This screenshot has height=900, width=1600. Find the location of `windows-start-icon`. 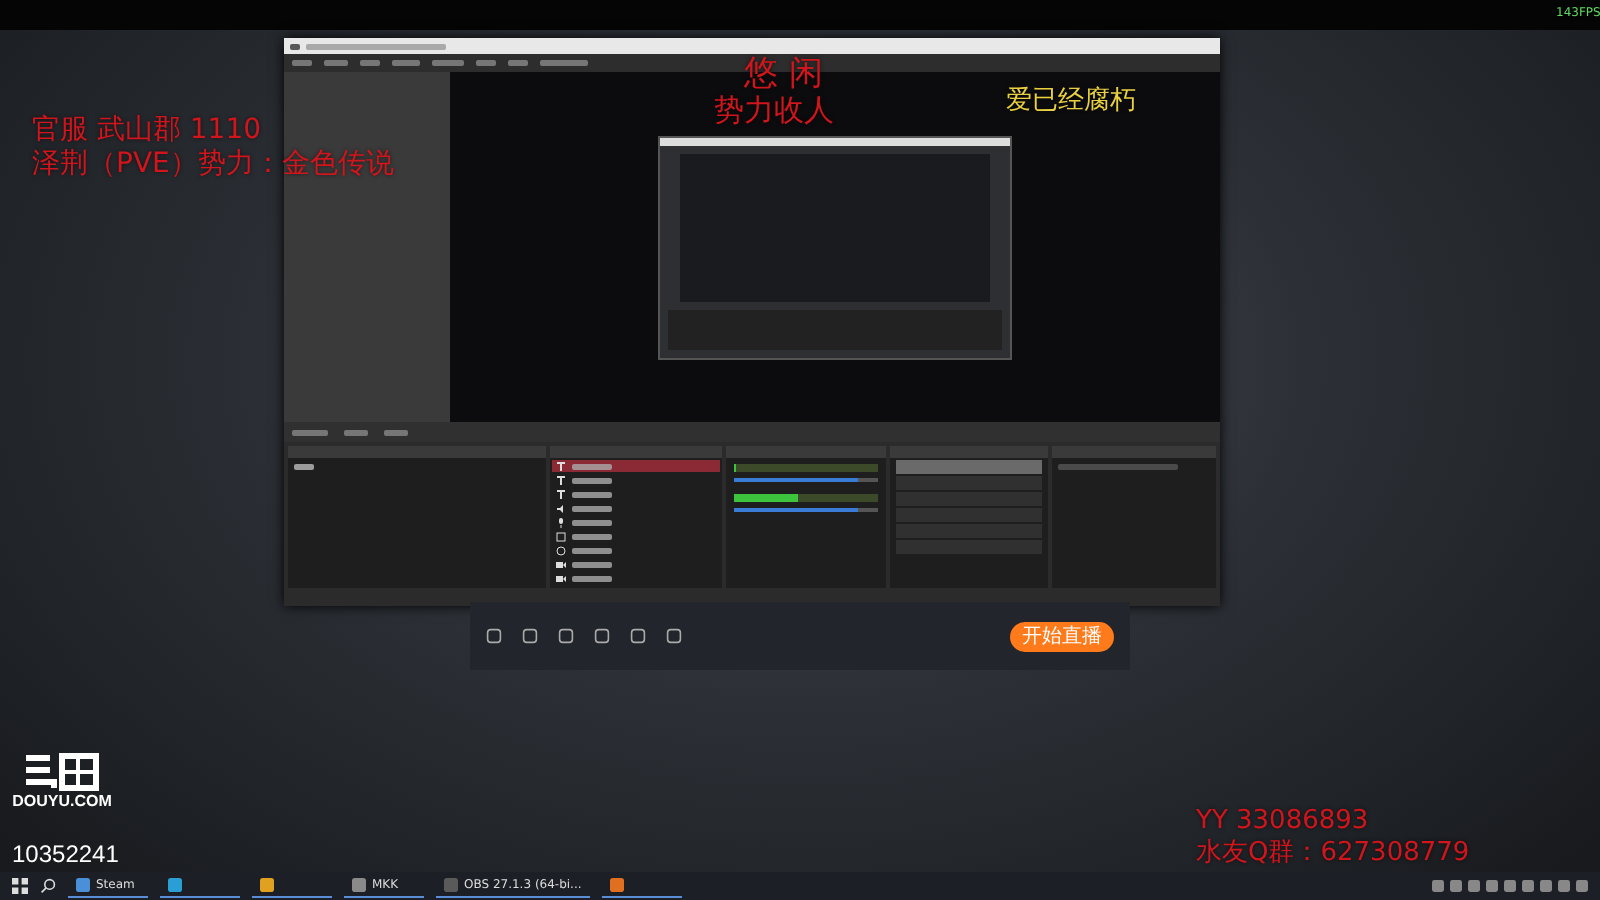

windows-start-icon is located at coordinates (20, 886).